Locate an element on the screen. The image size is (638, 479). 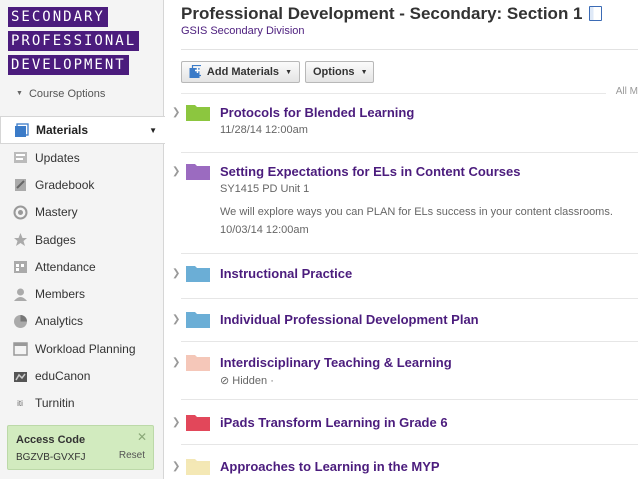
folder-title-link: Instructional Practice is located at coordinates (286, 273).